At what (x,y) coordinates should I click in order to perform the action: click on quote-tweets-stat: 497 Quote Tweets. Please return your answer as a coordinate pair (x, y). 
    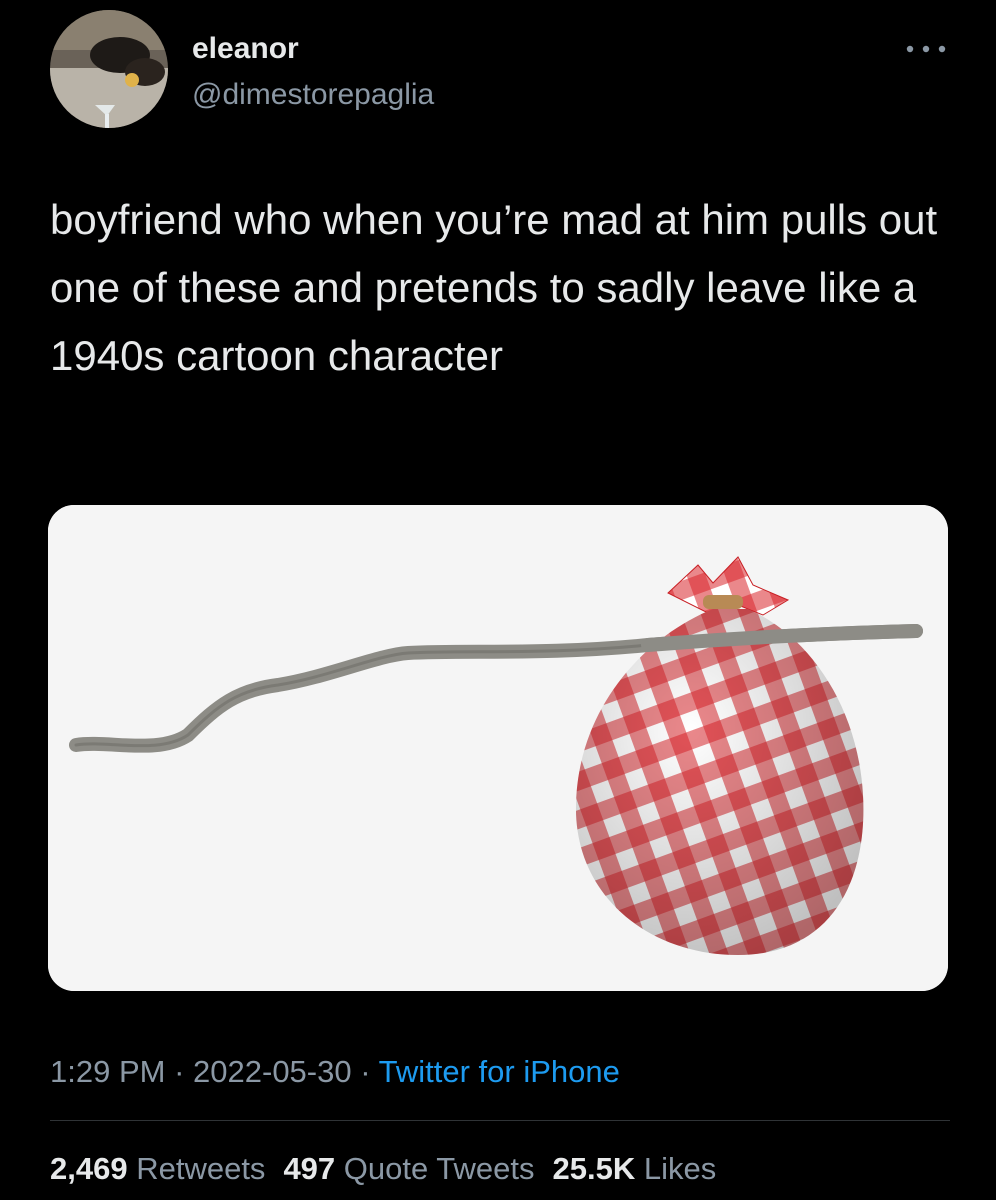
    Looking at the image, I should click on (408, 1168).